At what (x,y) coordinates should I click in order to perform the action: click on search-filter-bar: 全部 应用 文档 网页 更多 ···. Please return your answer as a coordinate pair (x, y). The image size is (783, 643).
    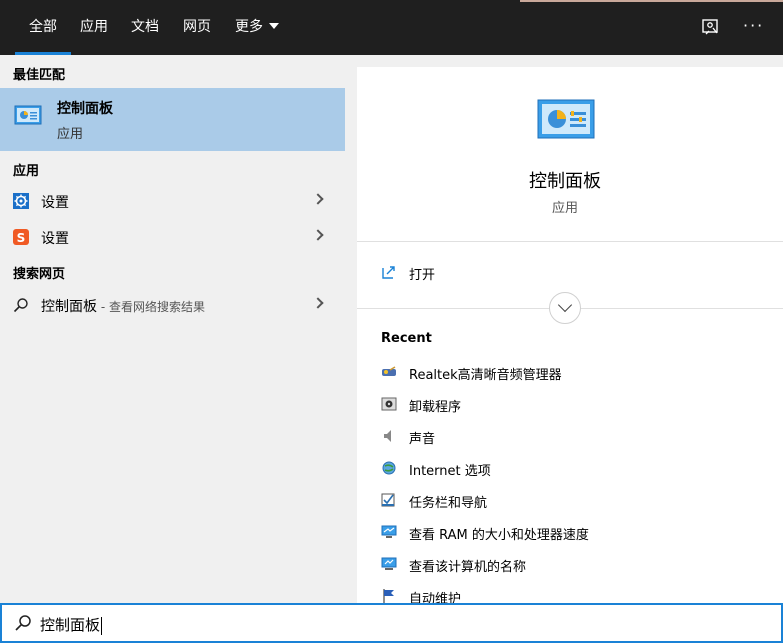
    Looking at the image, I should click on (391, 27).